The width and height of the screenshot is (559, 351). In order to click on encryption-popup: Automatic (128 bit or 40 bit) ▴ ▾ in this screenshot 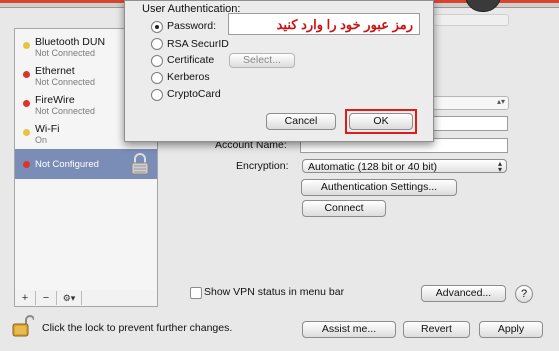, I will do `click(404, 166)`.